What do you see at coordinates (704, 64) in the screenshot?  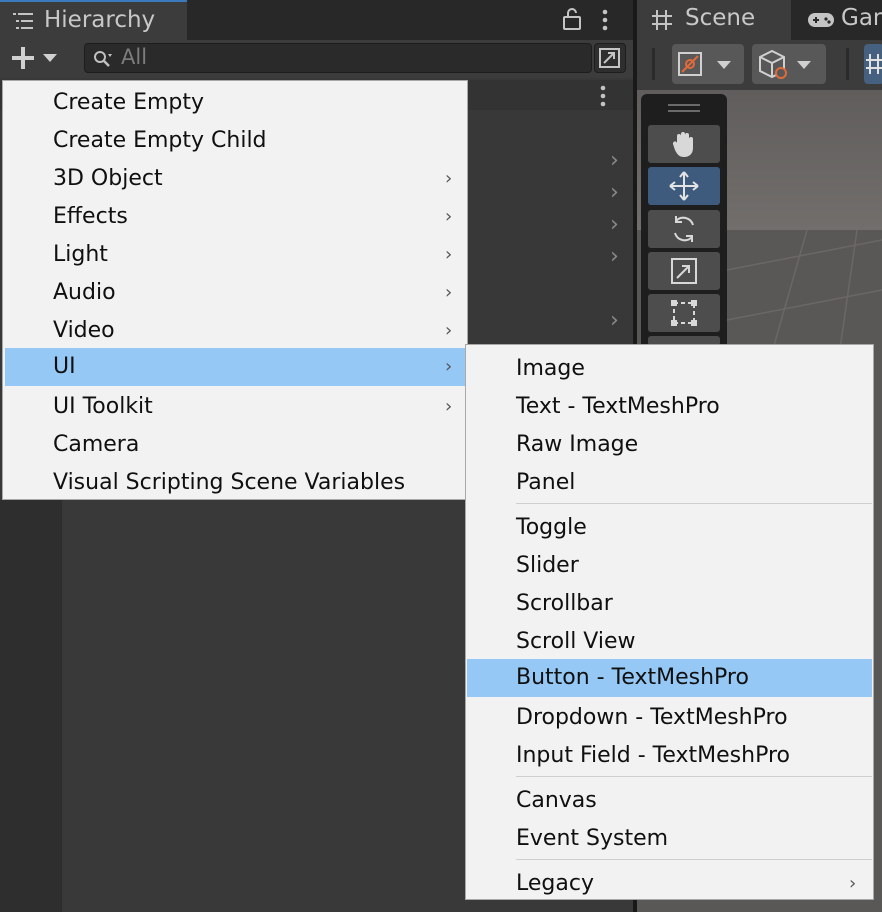 I see `draw-mode-icon` at bounding box center [704, 64].